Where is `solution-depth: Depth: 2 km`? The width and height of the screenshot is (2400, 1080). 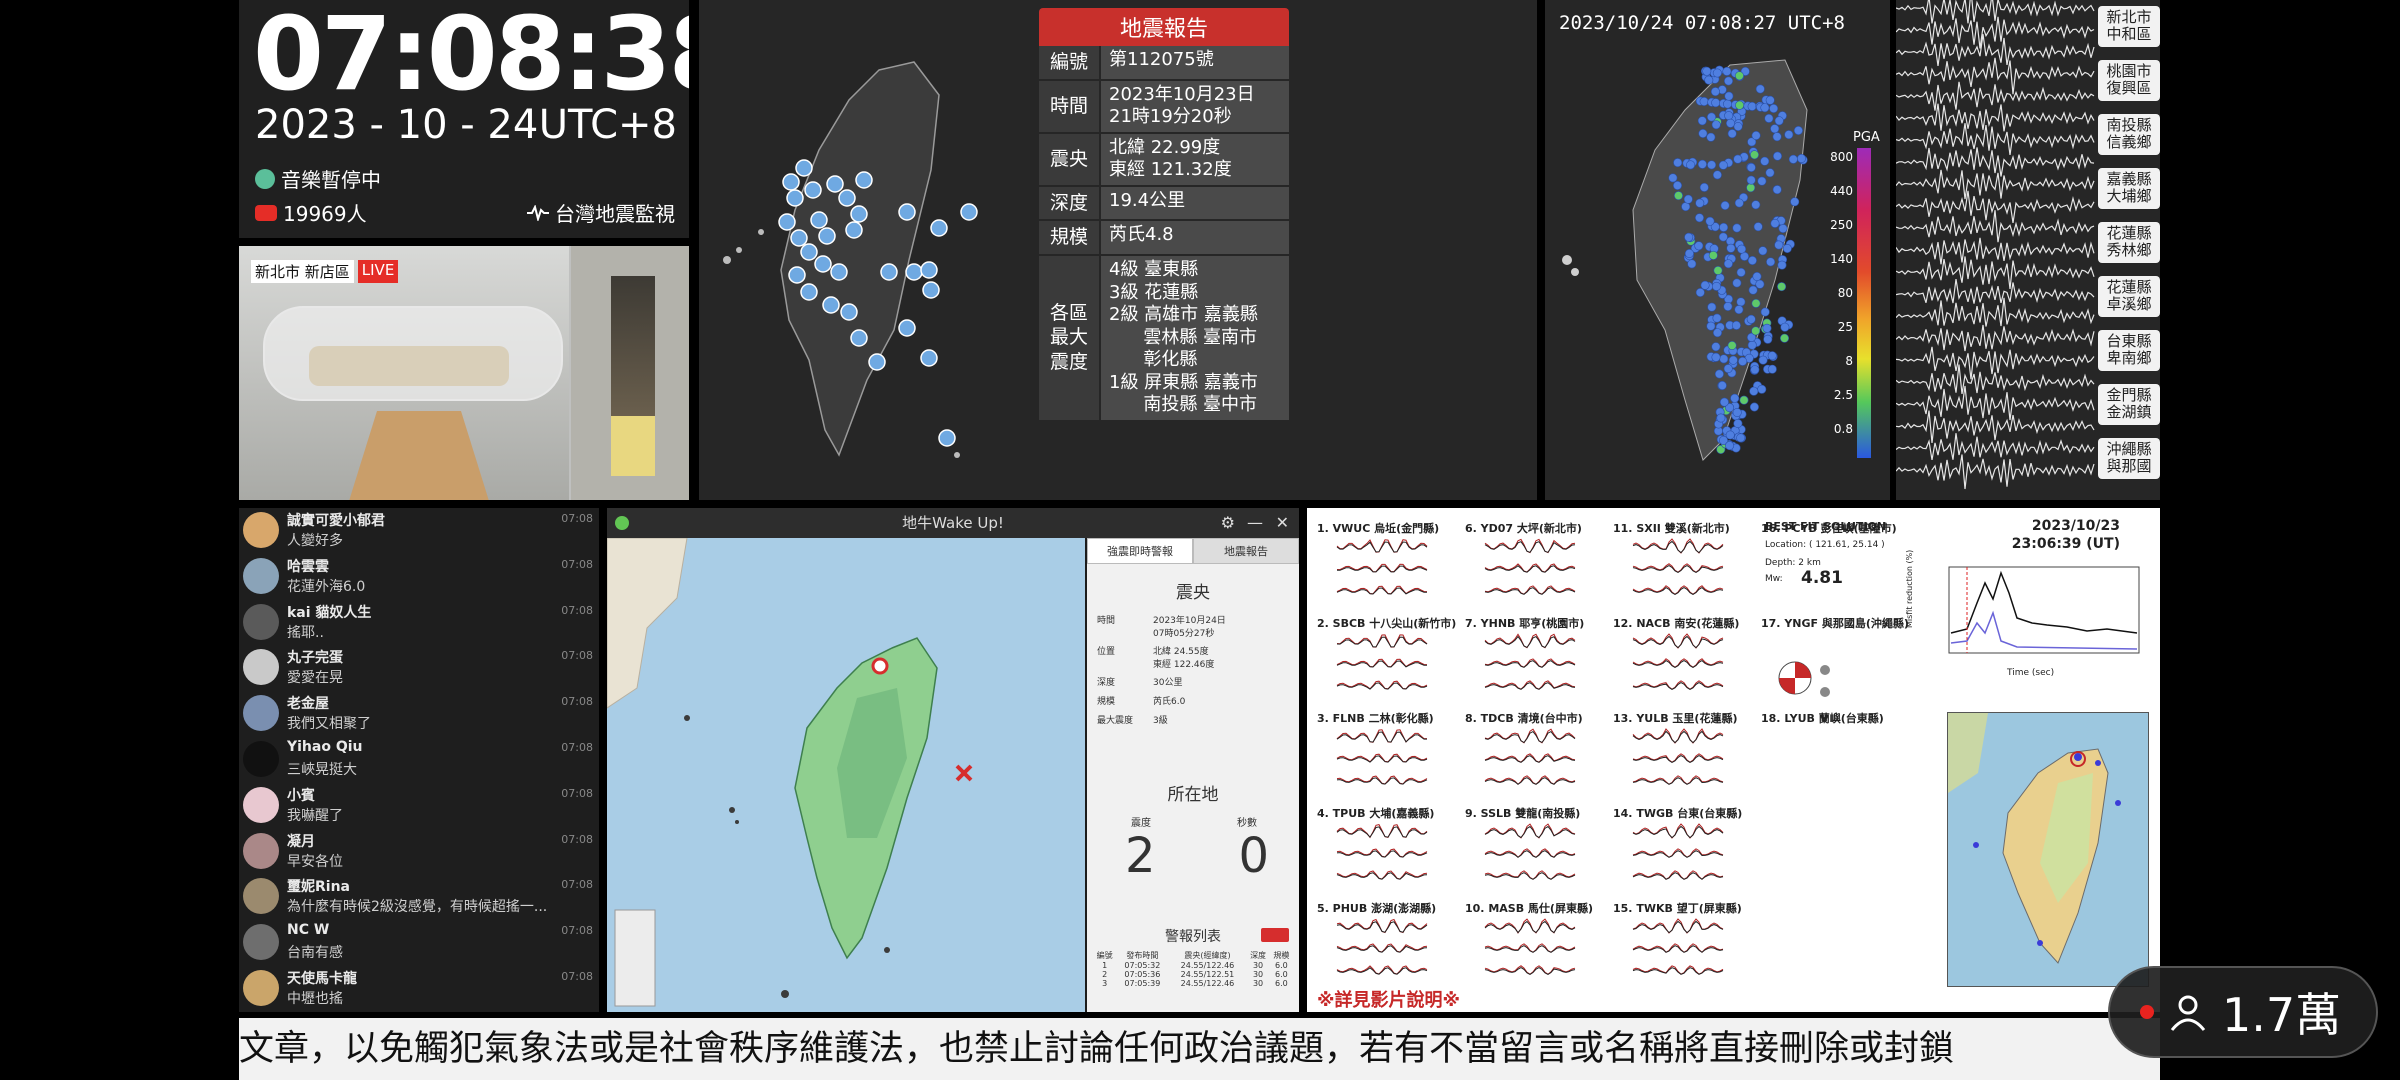
solution-depth: Depth: 2 km is located at coordinates (1793, 563).